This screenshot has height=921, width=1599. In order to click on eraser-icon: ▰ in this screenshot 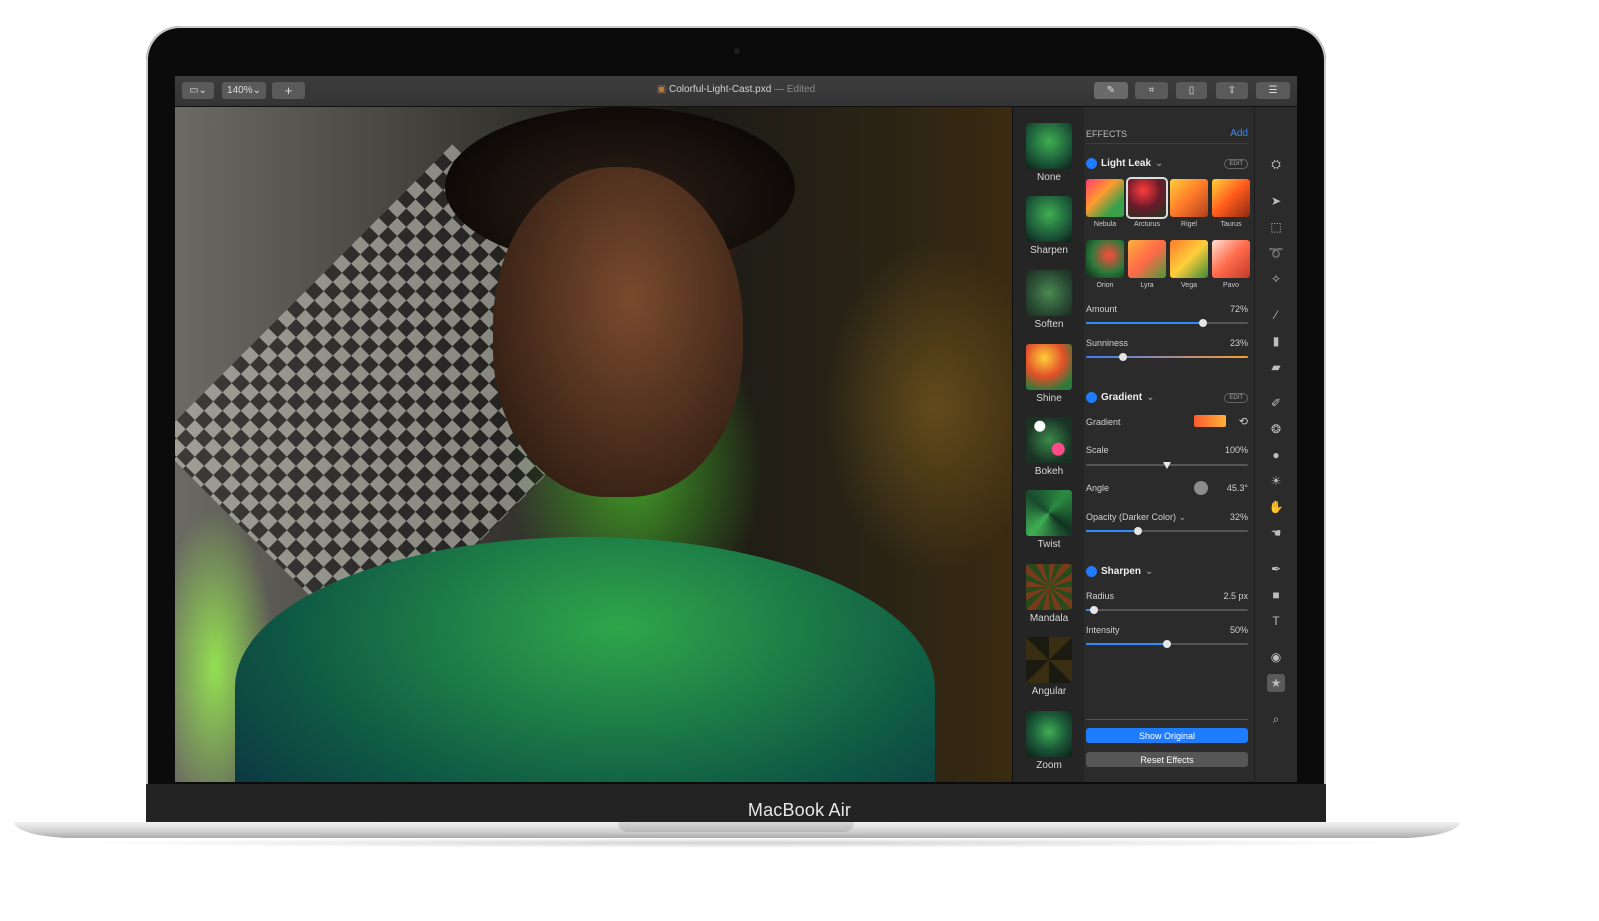, I will do `click(1276, 367)`.